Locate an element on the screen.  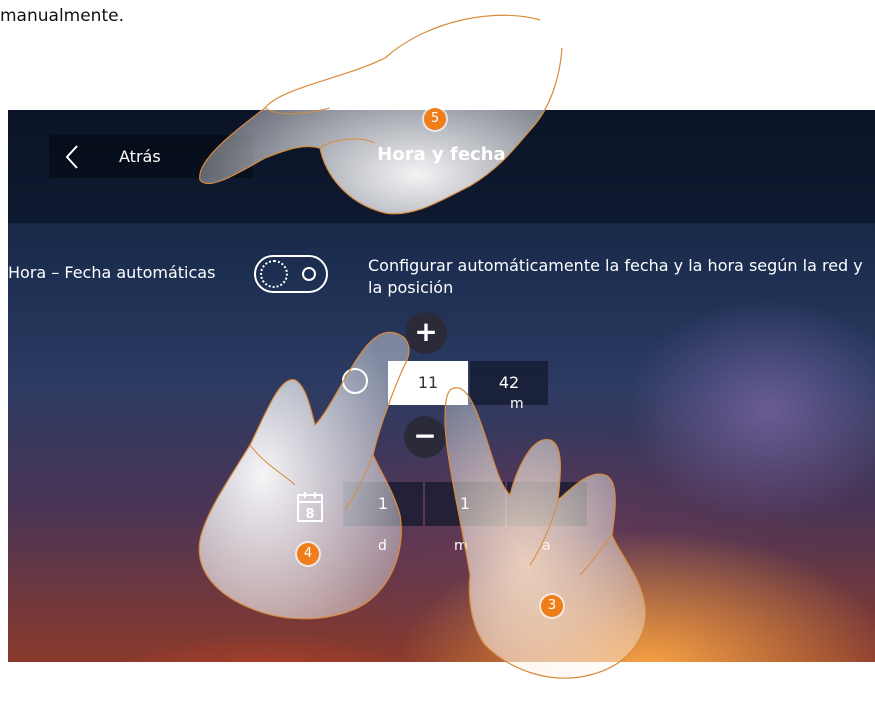
intro-text: manualmente. is located at coordinates (62, 16).